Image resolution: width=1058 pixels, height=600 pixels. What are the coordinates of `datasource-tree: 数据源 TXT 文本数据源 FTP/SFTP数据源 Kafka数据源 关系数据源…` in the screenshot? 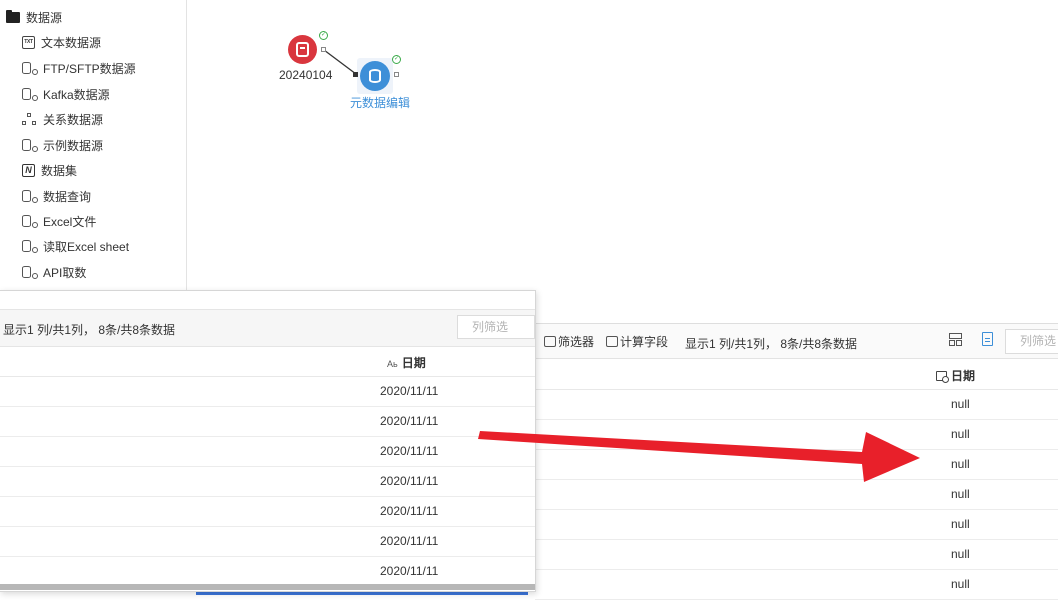 It's located at (93, 145).